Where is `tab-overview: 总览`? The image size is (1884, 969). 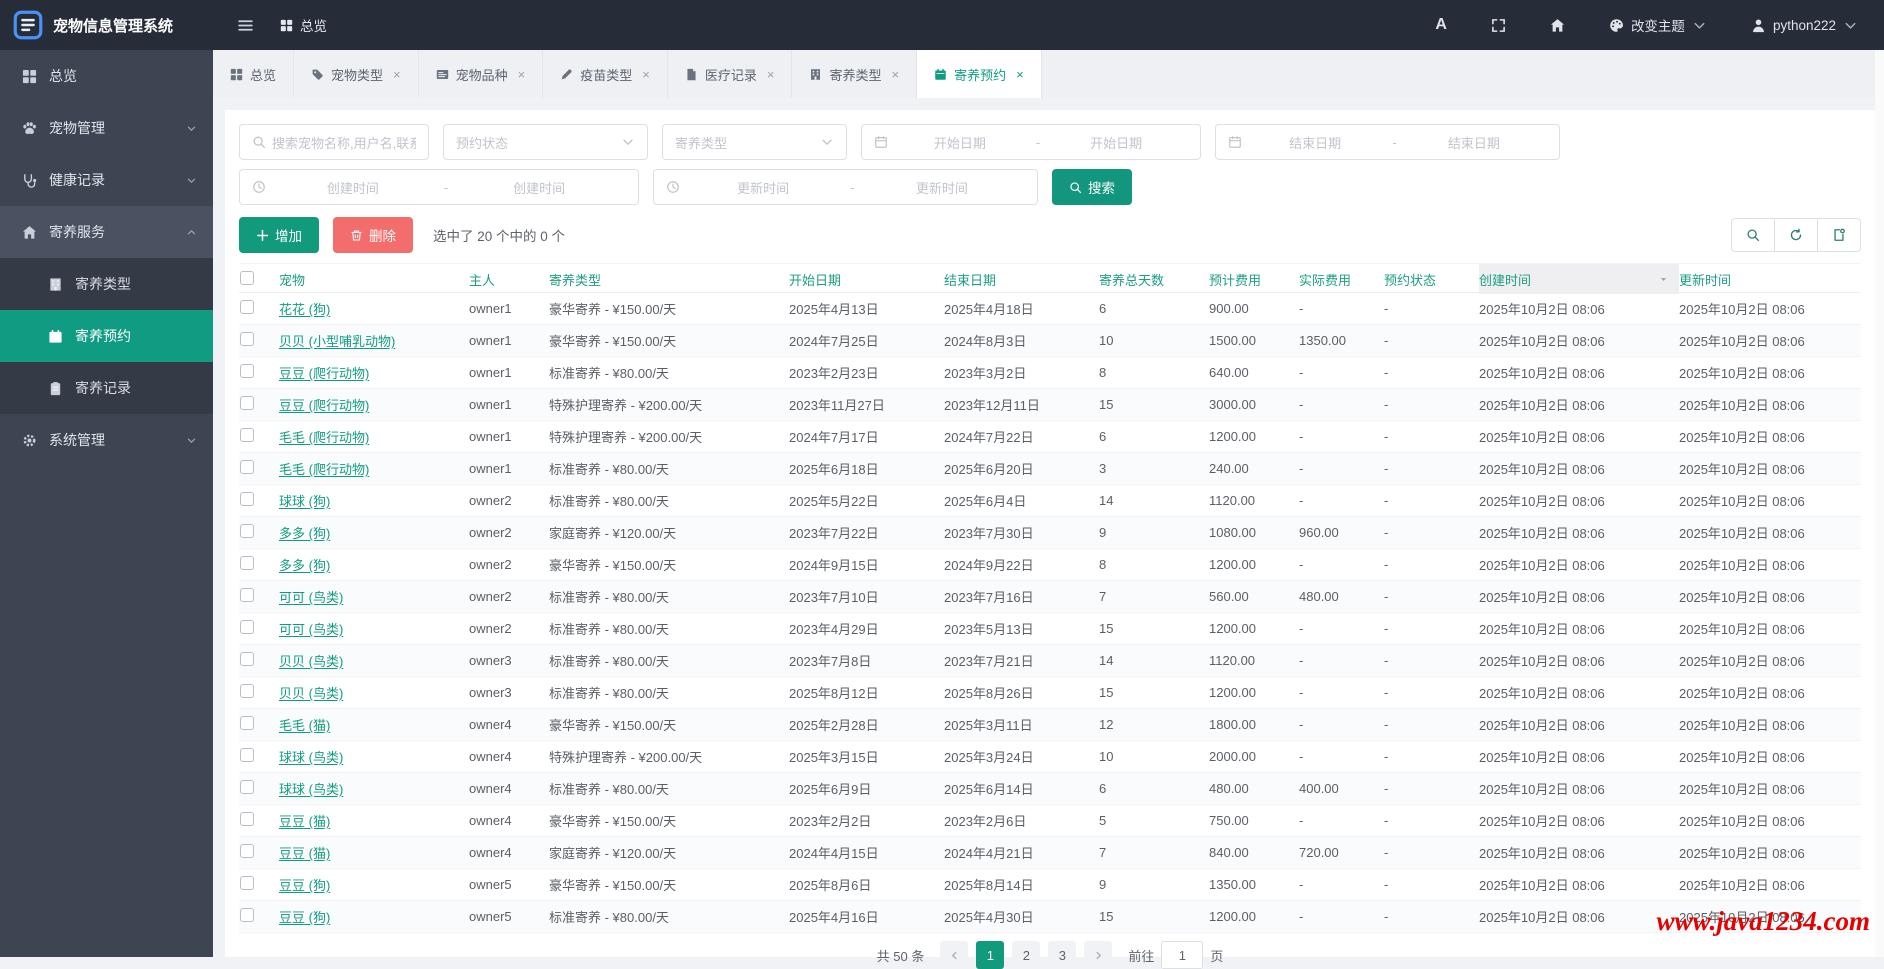
tab-overview: 总览 is located at coordinates (254, 74).